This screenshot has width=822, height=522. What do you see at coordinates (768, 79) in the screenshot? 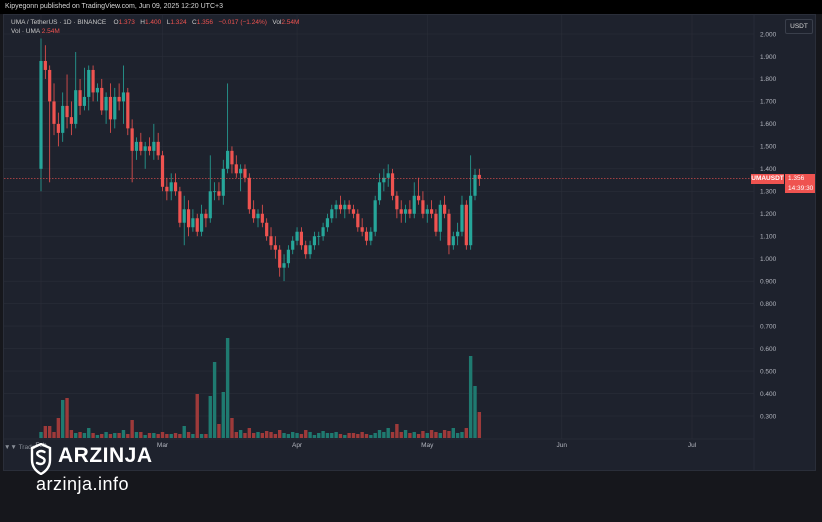
I see `y-tick-label: 1.800` at bounding box center [768, 79].